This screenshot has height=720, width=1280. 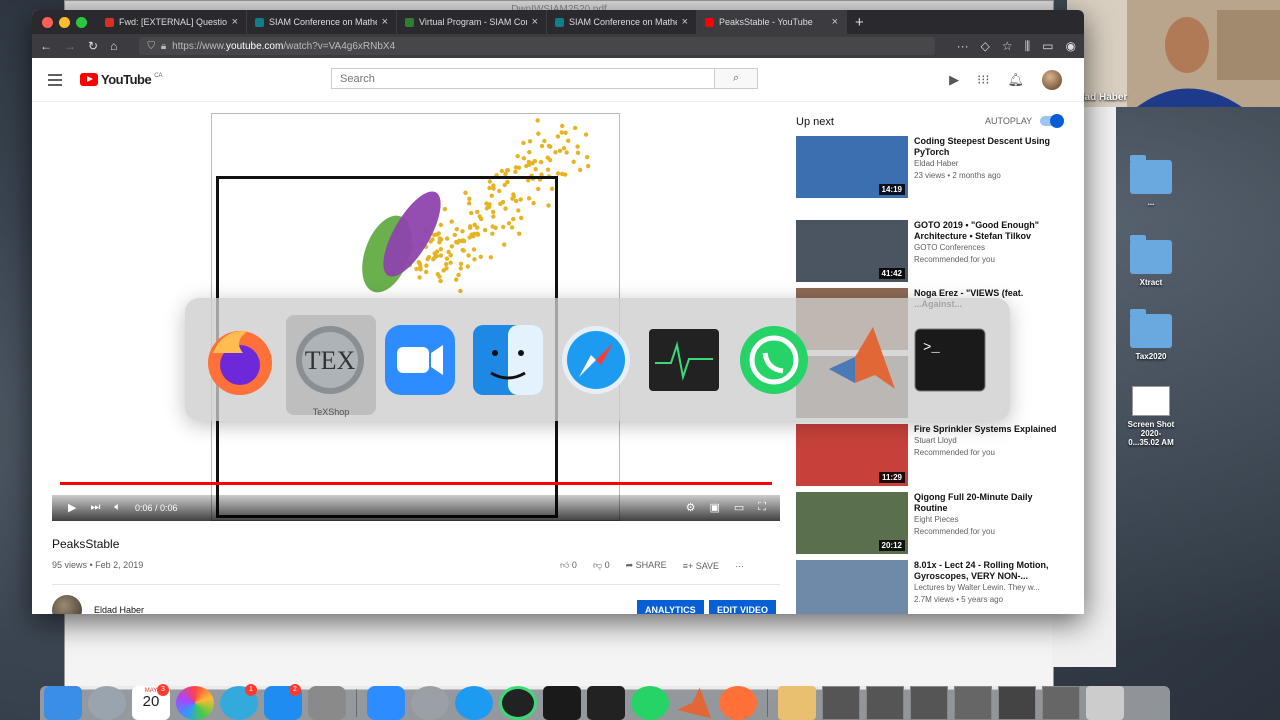 I want to click on dock-texshop-icon, so click(x=430, y=703).